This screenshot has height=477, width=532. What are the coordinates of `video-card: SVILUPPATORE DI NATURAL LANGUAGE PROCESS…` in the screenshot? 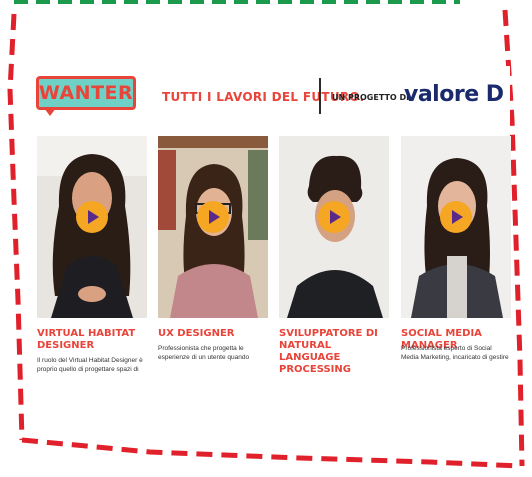 It's located at (334, 262).